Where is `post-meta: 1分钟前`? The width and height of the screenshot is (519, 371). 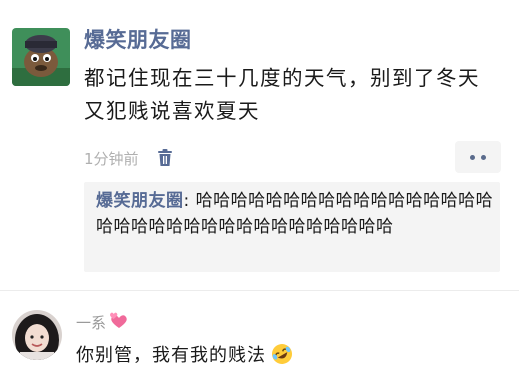
post-meta: 1分钟前 is located at coordinates (128, 158).